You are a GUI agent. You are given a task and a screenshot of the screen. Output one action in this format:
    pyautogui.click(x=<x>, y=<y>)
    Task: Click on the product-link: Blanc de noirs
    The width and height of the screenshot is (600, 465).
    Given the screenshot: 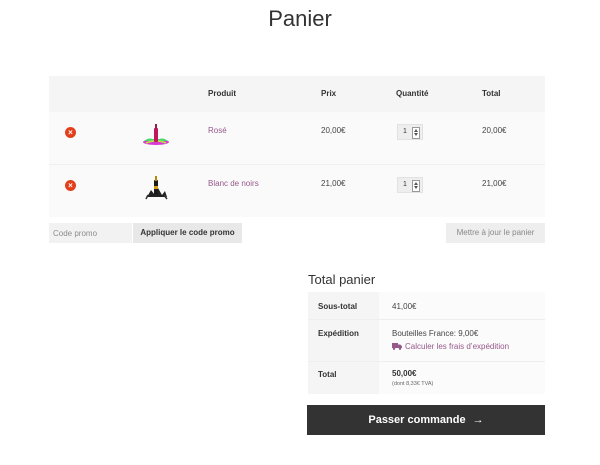 What is the action you would take?
    pyautogui.click(x=233, y=183)
    